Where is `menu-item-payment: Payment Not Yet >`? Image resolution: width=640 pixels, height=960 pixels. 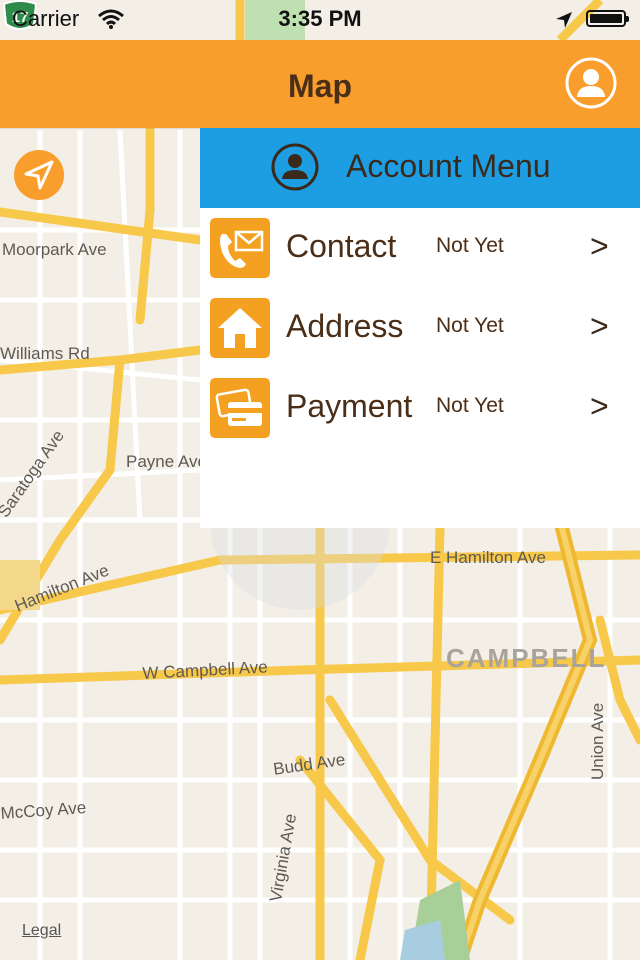
menu-item-payment: Payment Not Yet > is located at coordinates (420, 408).